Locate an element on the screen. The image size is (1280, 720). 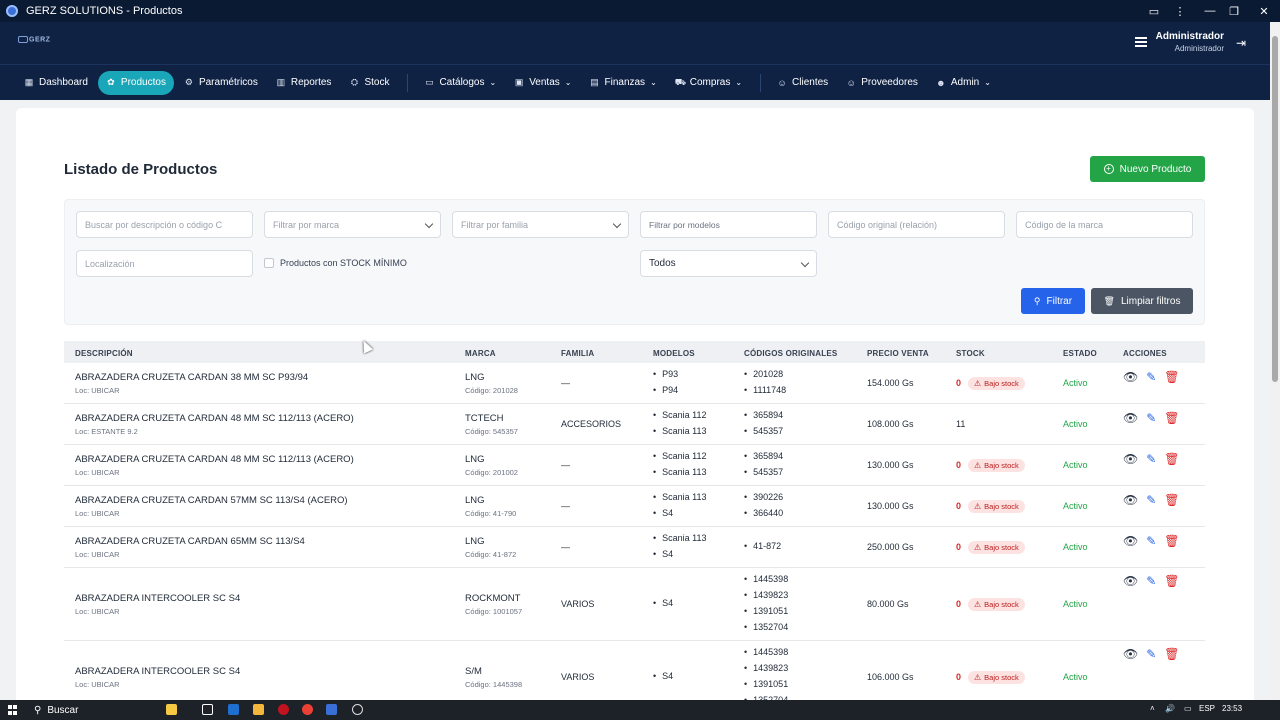
search-input: Buscar por descripción o código C is located at coordinates (164, 224).